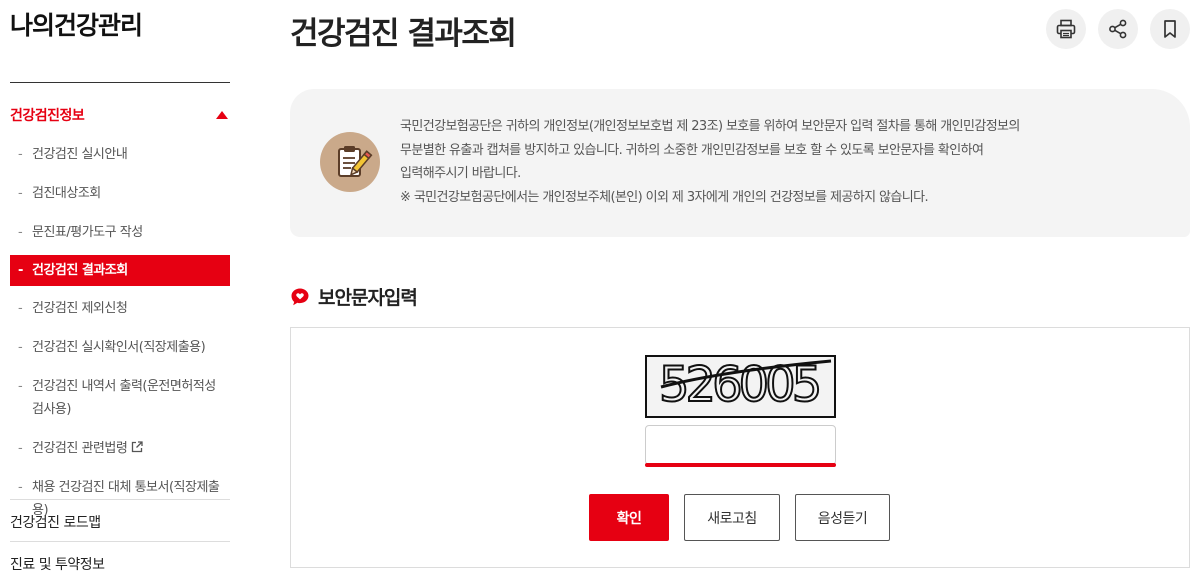 The height and width of the screenshot is (575, 1200). What do you see at coordinates (76, 25) in the screenshot?
I see `sidebar-title: 나의건강관리` at bounding box center [76, 25].